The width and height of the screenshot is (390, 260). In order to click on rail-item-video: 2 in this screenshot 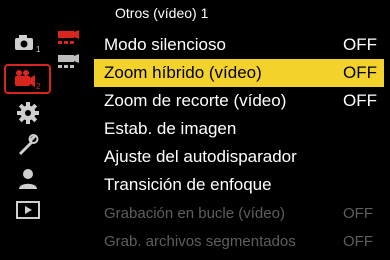, I will do `click(27, 79)`.